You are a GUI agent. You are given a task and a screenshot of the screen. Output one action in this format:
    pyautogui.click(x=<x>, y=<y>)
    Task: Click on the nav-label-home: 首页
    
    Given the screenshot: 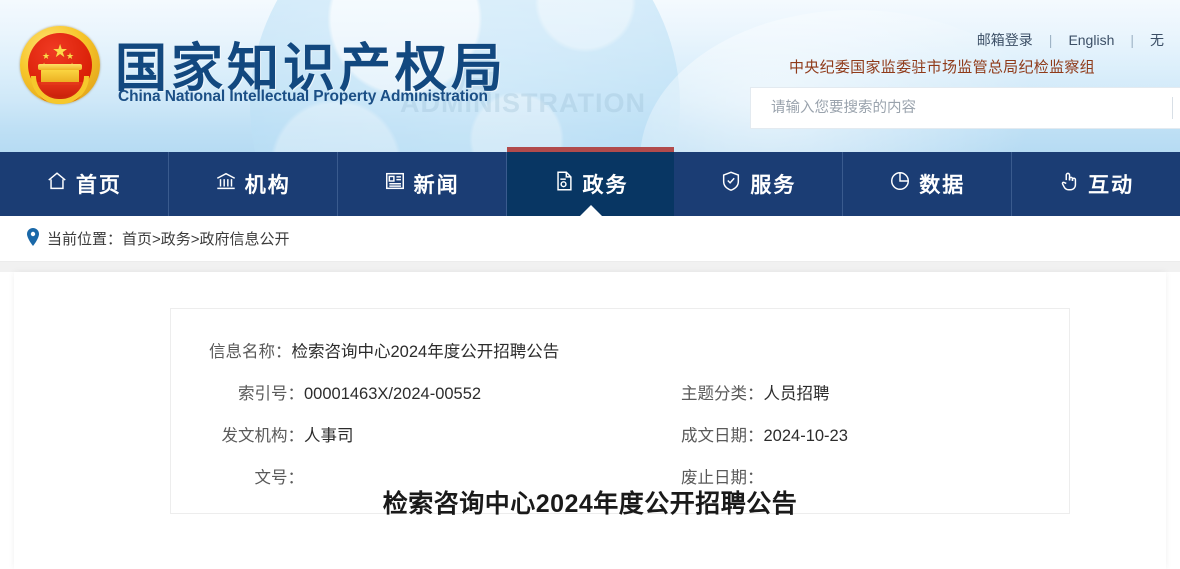 What is the action you would take?
    pyautogui.click(x=98, y=185)
    